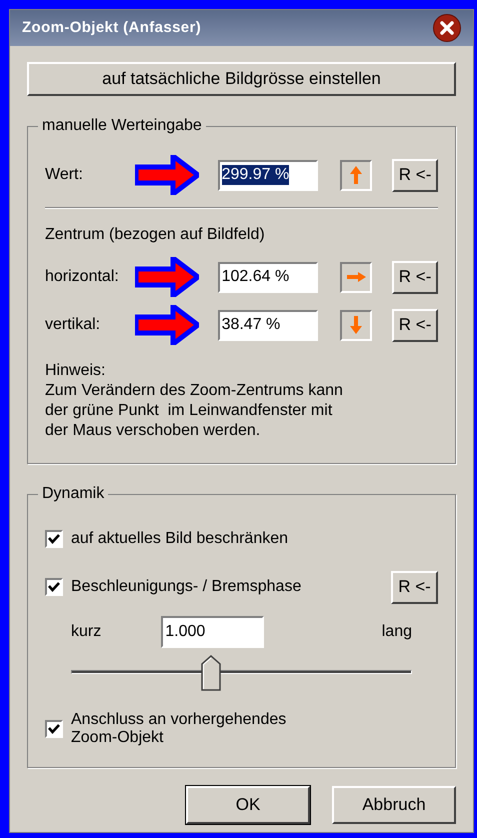 Image resolution: width=477 pixels, height=838 pixels. Describe the element at coordinates (73, 325) in the screenshot. I see `field-label: vertikal:` at that location.